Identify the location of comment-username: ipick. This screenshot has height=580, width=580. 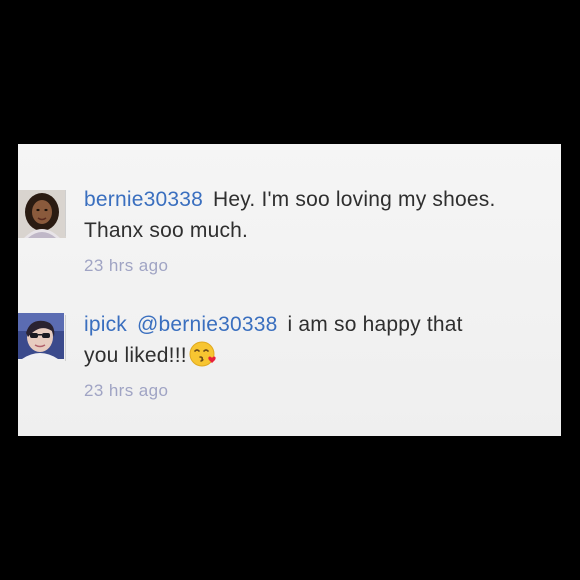
(105, 324).